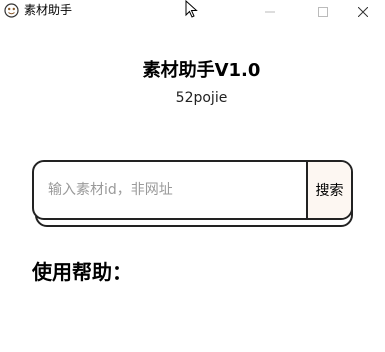 This screenshot has width=385, height=352. What do you see at coordinates (201, 98) in the screenshot?
I see `app-subtitle: 52pojie` at bounding box center [201, 98].